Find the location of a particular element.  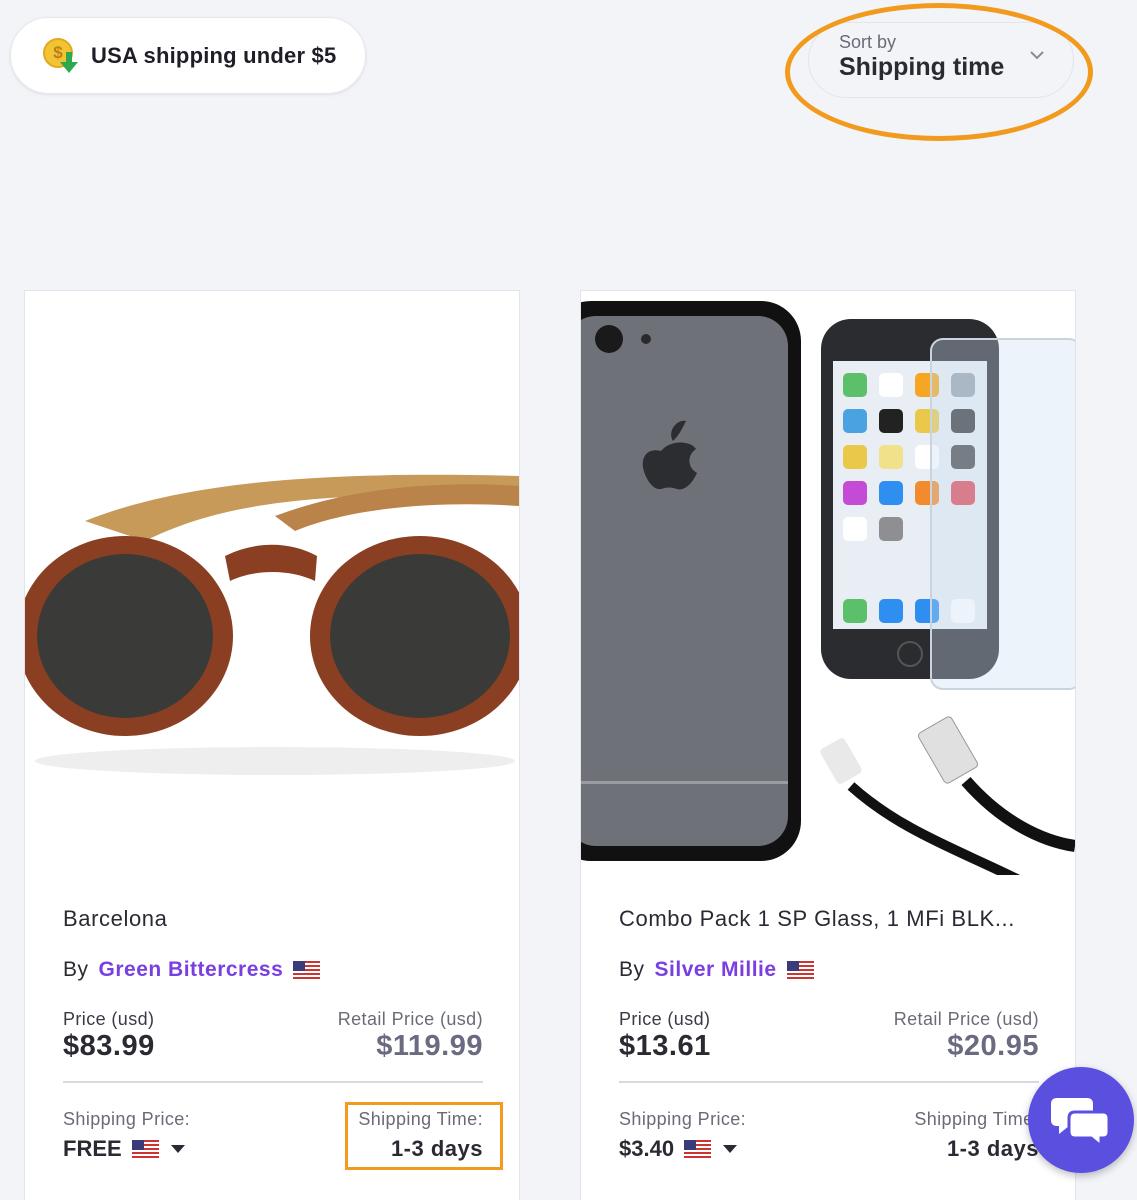

product-title: Barcelona is located at coordinates (273, 920).